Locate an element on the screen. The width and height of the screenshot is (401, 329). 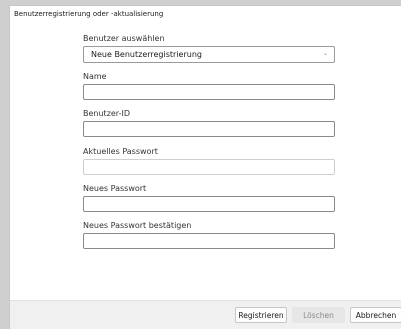
confirm-password-field is located at coordinates (209, 241).